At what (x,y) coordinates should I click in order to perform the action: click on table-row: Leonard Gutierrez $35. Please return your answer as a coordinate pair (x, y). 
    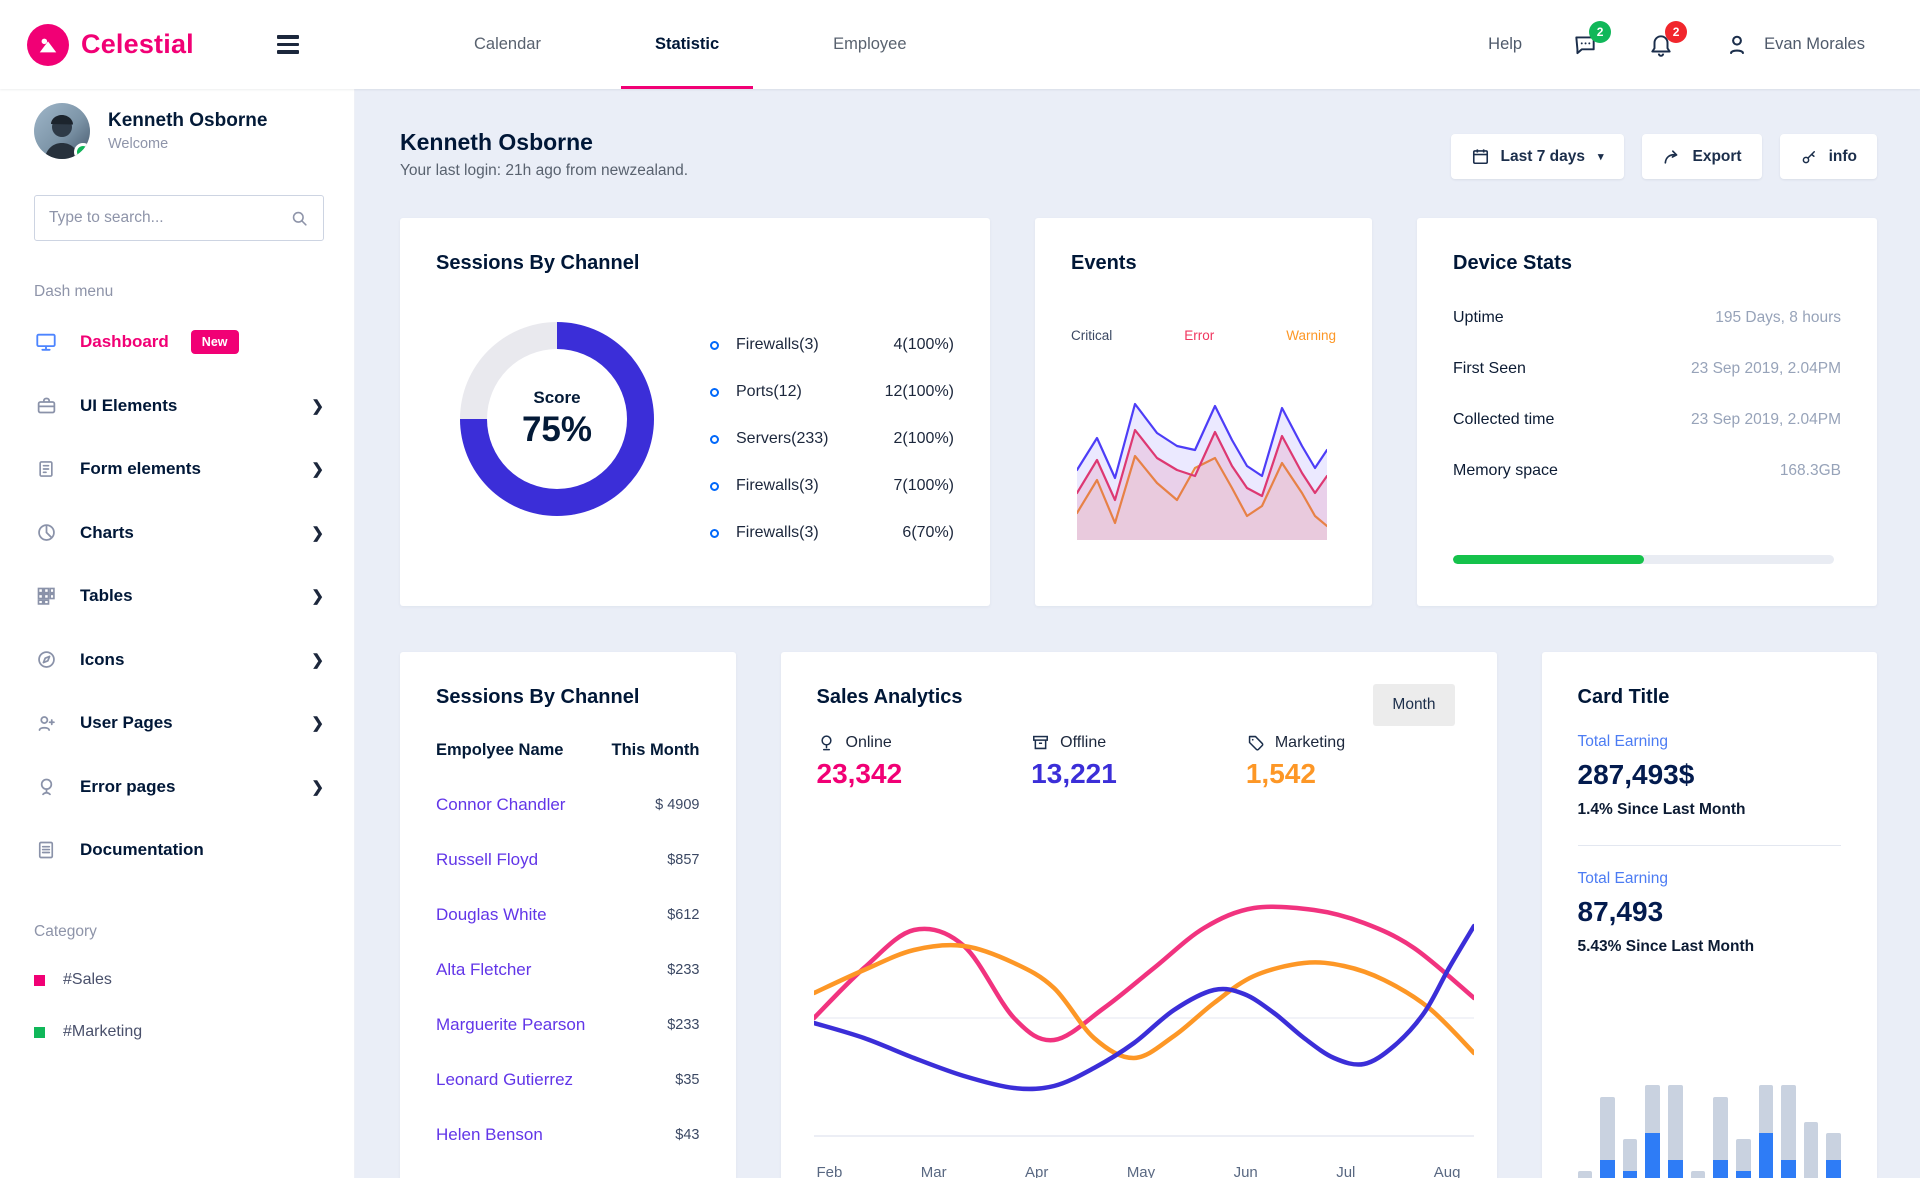
    Looking at the image, I should click on (568, 1080).